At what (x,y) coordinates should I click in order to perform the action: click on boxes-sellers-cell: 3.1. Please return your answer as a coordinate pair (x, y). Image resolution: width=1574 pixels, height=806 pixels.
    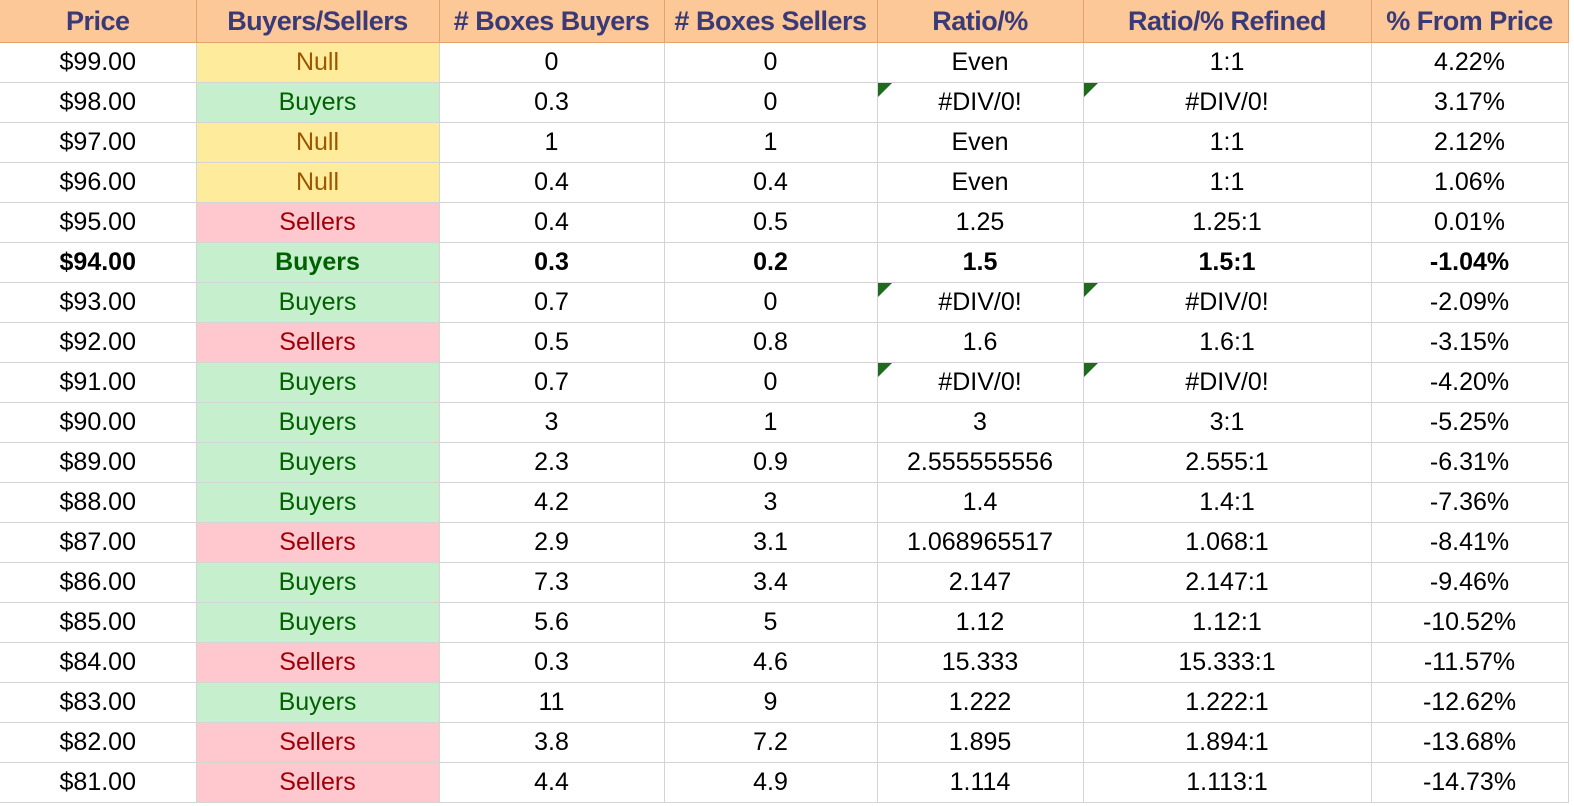
    Looking at the image, I should click on (771, 542).